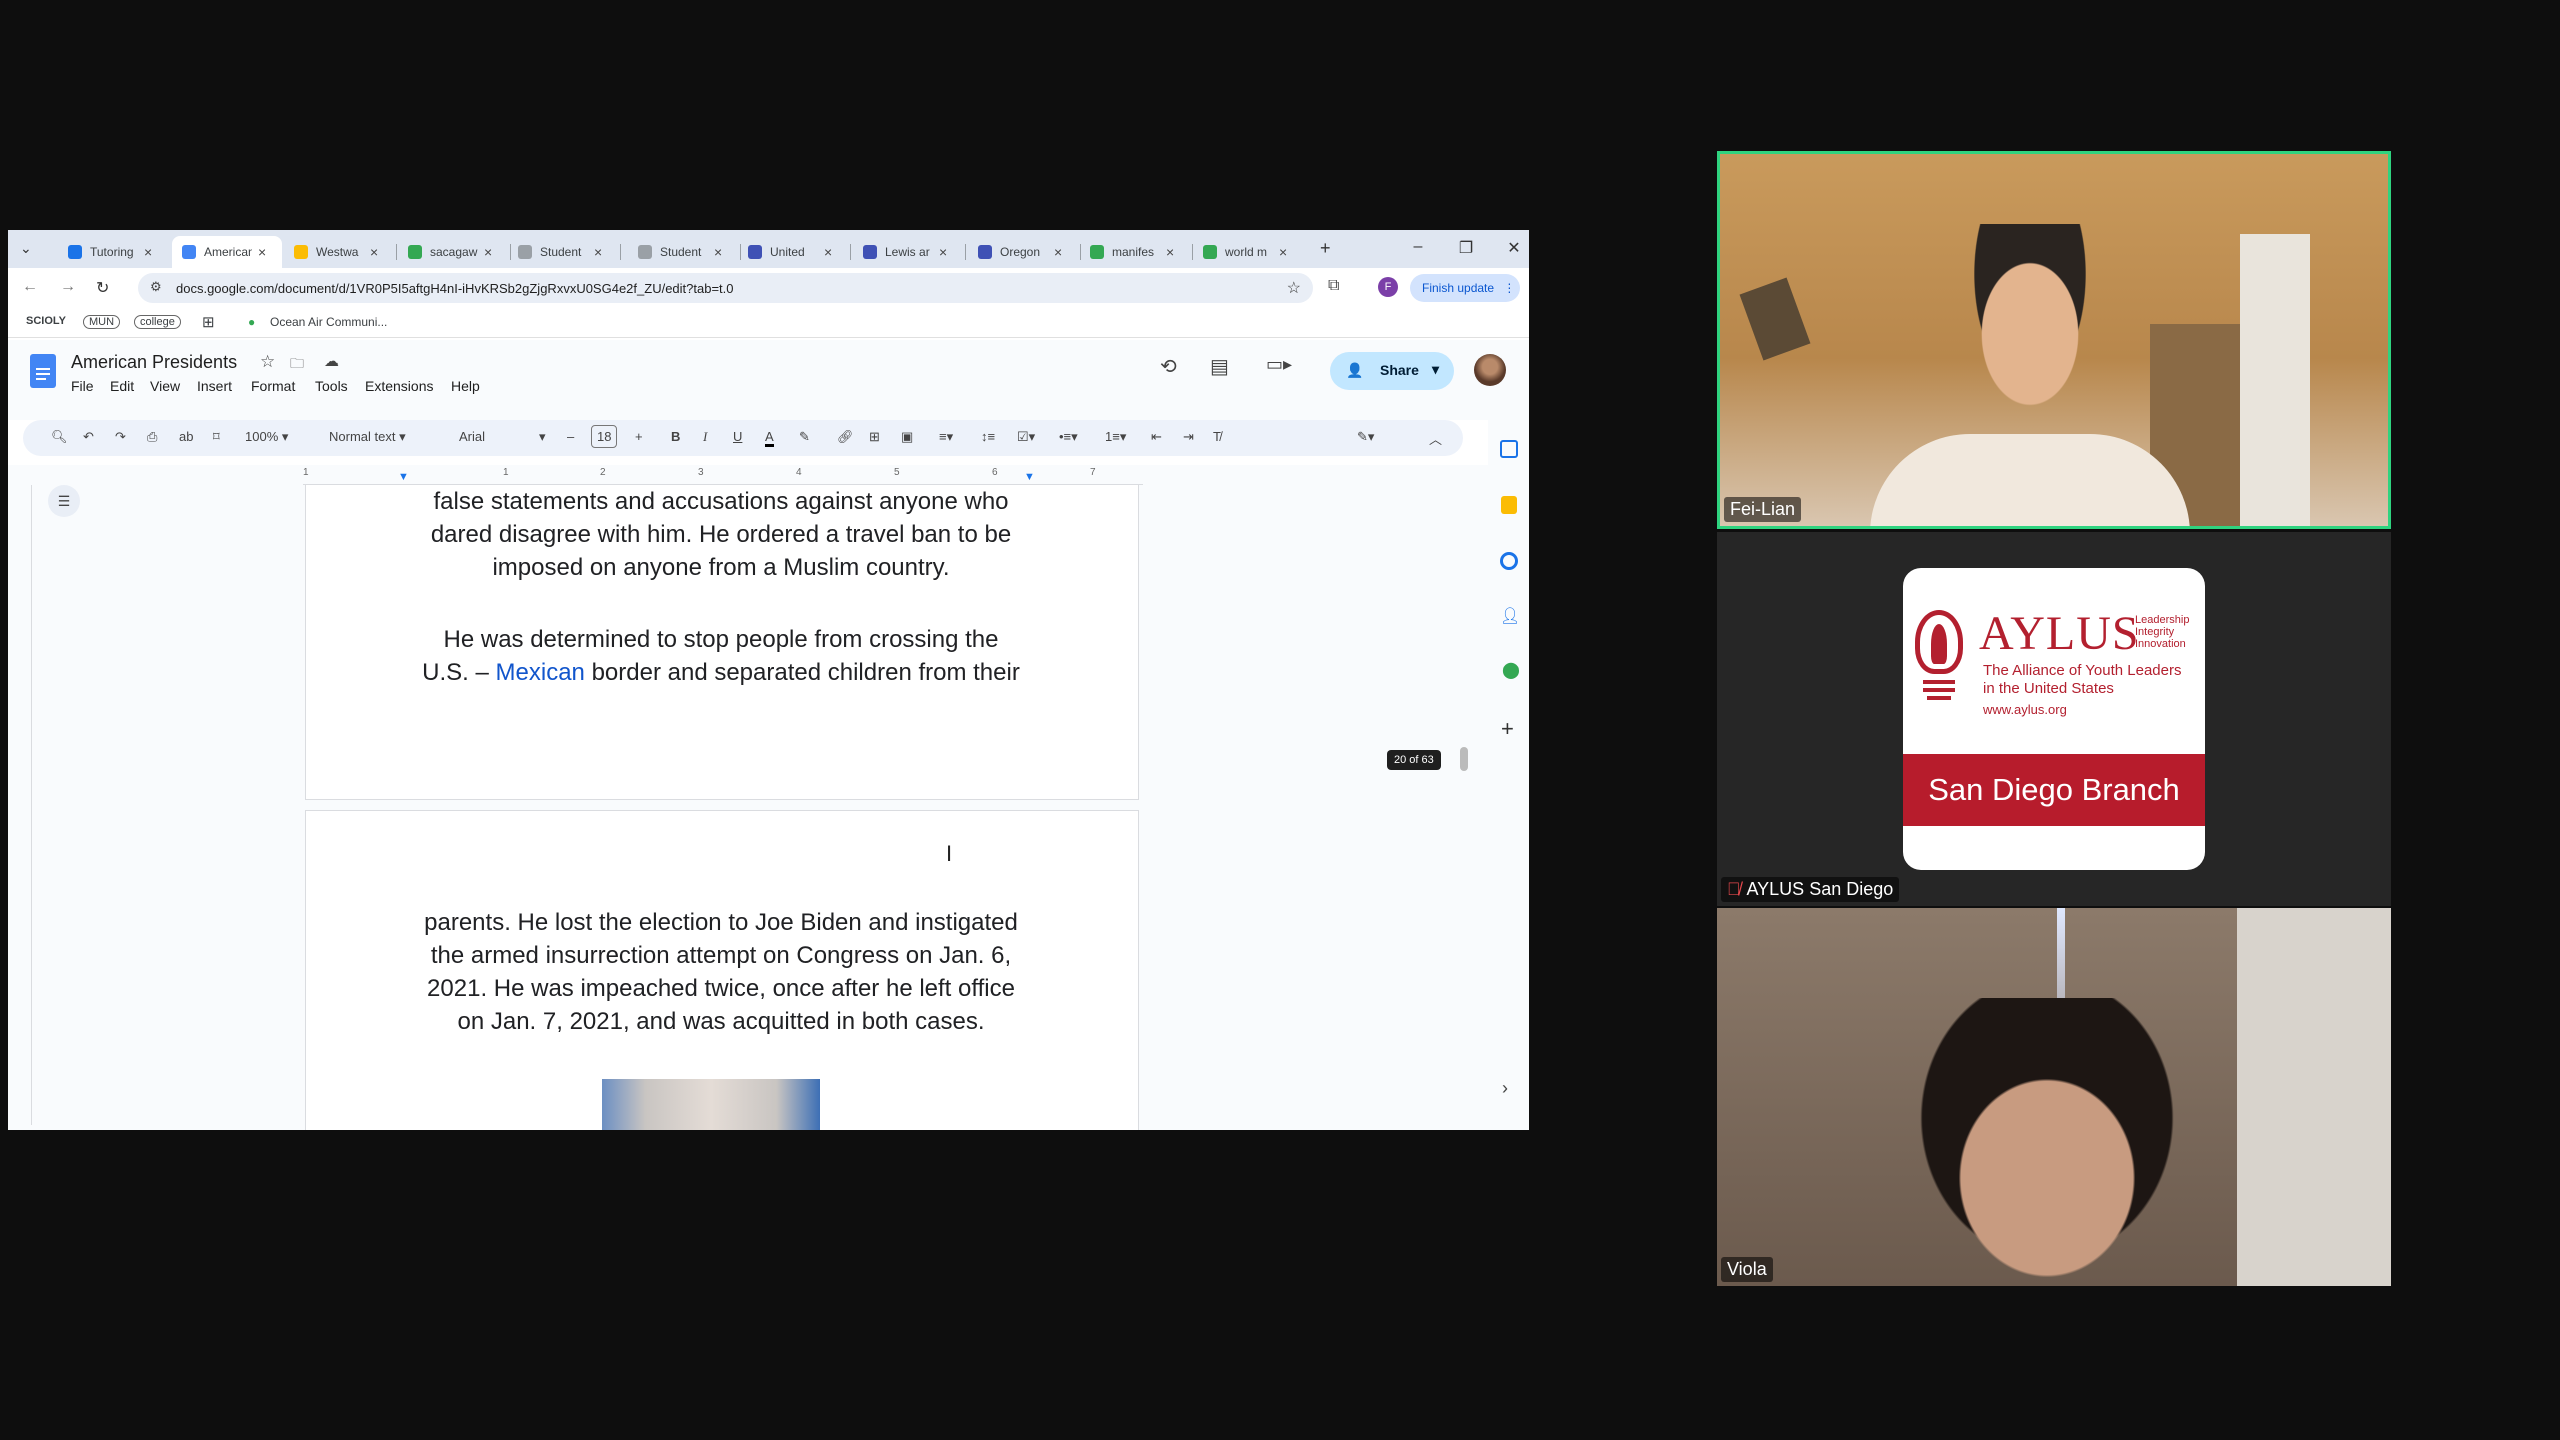 This screenshot has width=2560, height=1440. What do you see at coordinates (711, 1104) in the screenshot?
I see `embedded-photo` at bounding box center [711, 1104].